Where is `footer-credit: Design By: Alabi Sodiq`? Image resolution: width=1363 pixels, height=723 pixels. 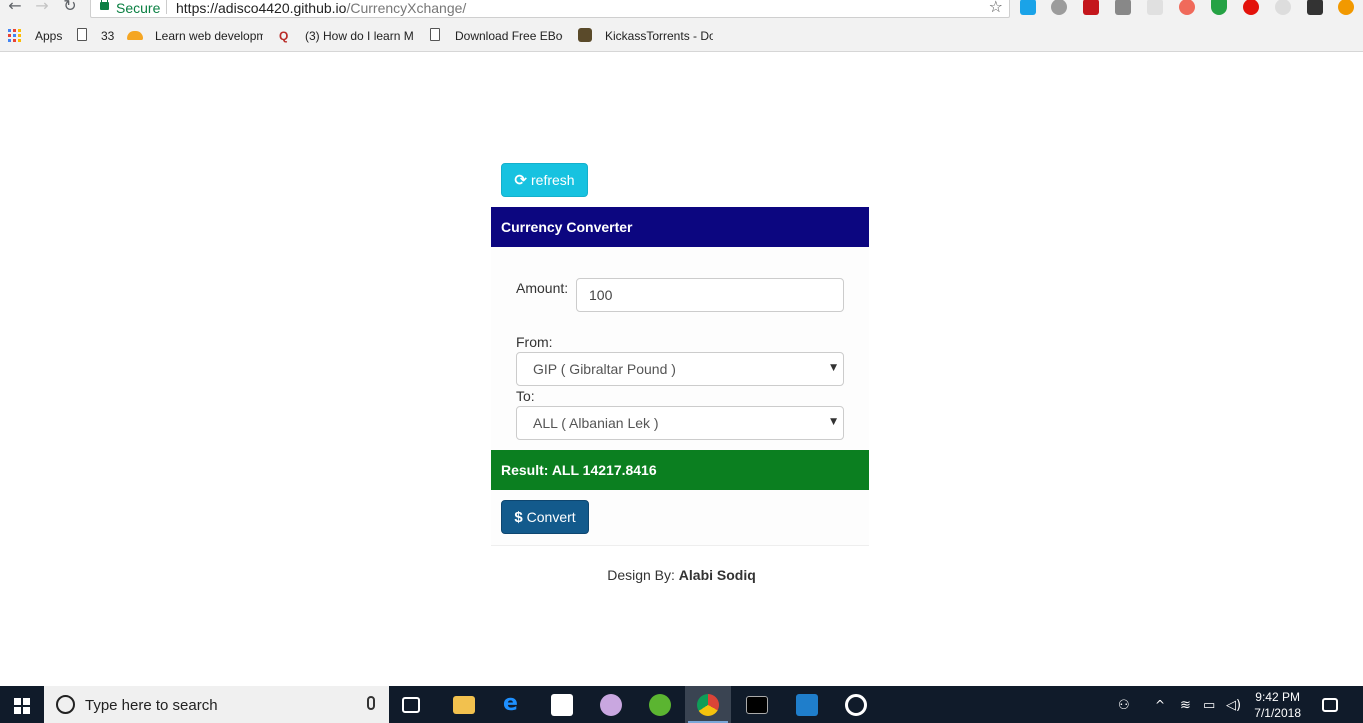 footer-credit: Design By: Alabi Sodiq is located at coordinates (681, 575).